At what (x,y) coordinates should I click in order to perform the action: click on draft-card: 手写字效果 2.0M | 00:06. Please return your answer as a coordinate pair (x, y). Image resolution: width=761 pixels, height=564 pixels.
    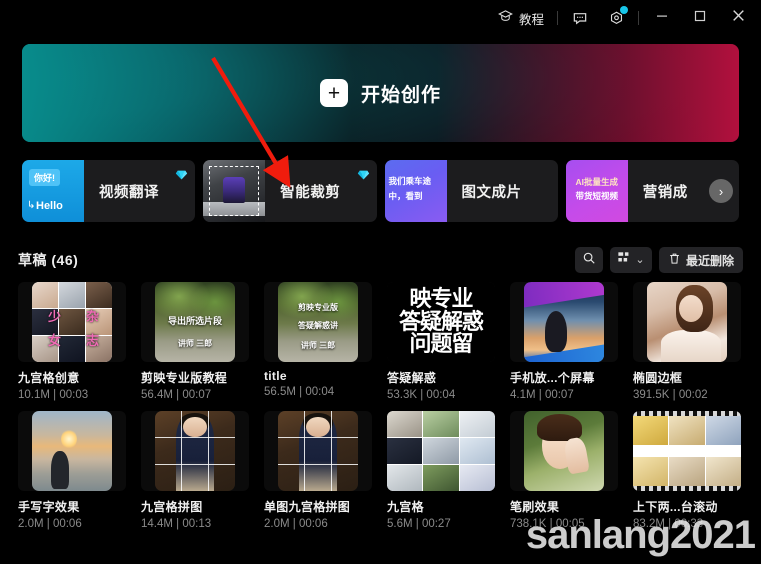
    Looking at the image, I should click on (72, 470).